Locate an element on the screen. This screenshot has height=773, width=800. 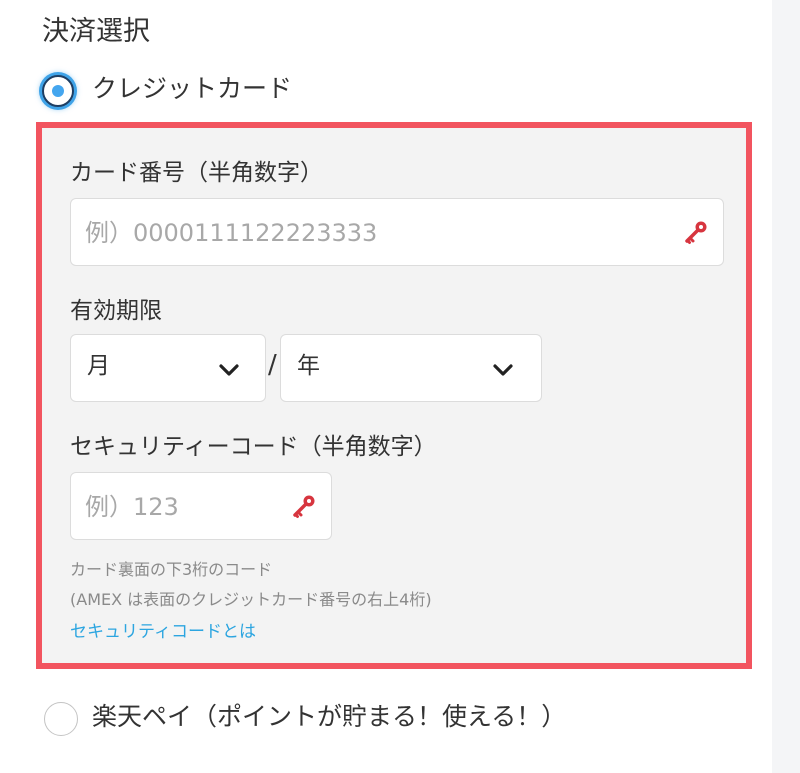
security-code-placeholder: 例）123 is located at coordinates (132, 507).